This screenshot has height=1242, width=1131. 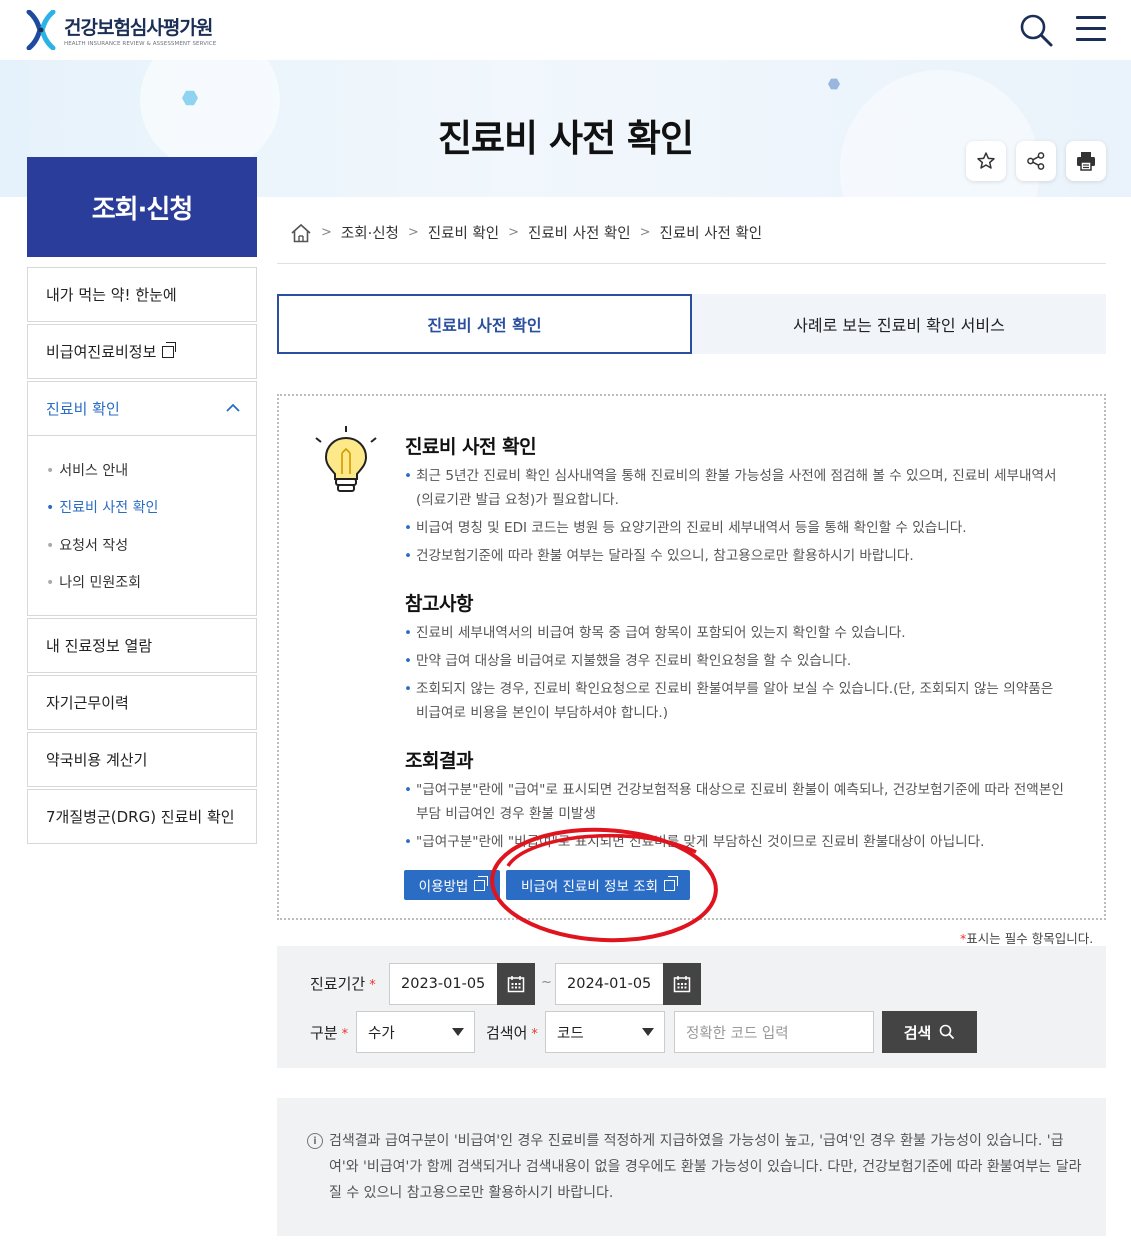 I want to click on tab-case-examples: 사례로 보는 진료비 확인 서비스, so click(x=899, y=324).